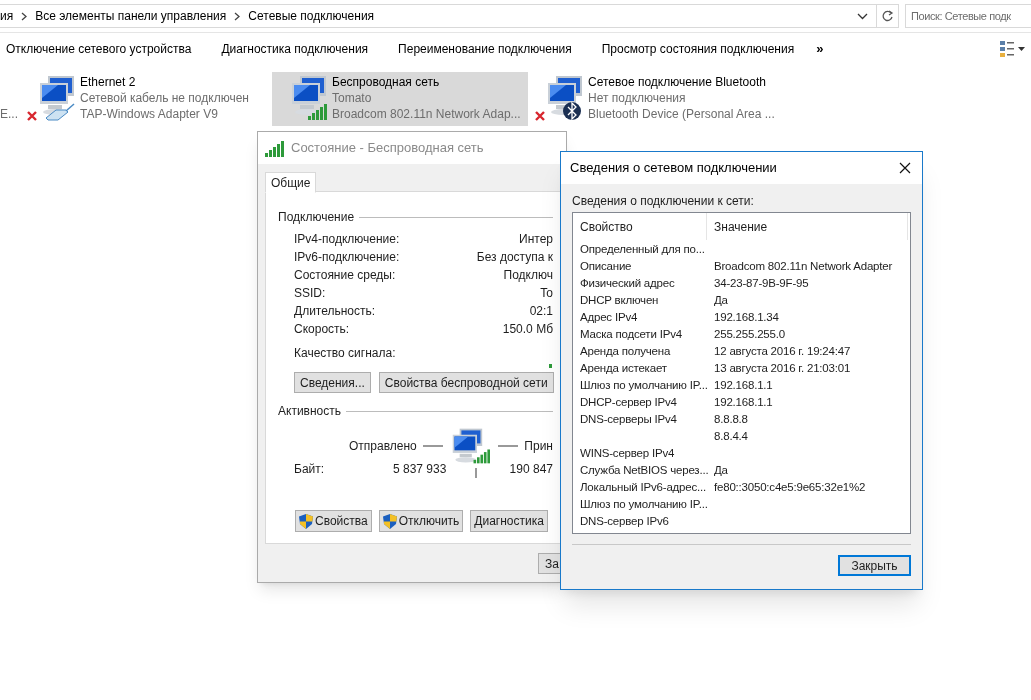 The height and width of the screenshot is (700, 1031). I want to click on breadcrumb: ия, so click(7, 16).